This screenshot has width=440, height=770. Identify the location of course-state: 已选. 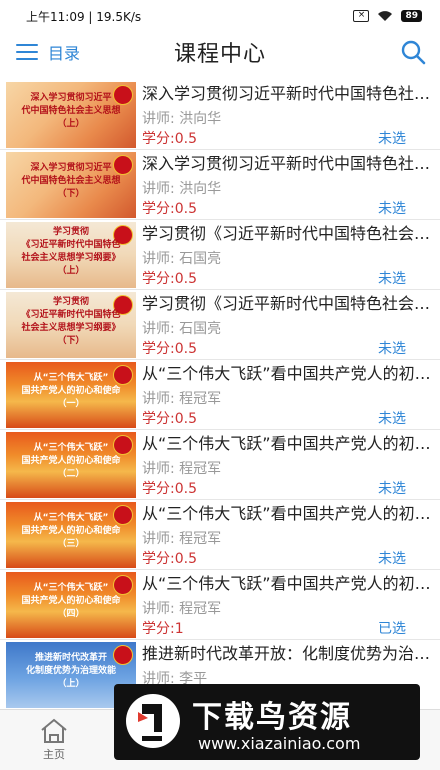
(392, 629).